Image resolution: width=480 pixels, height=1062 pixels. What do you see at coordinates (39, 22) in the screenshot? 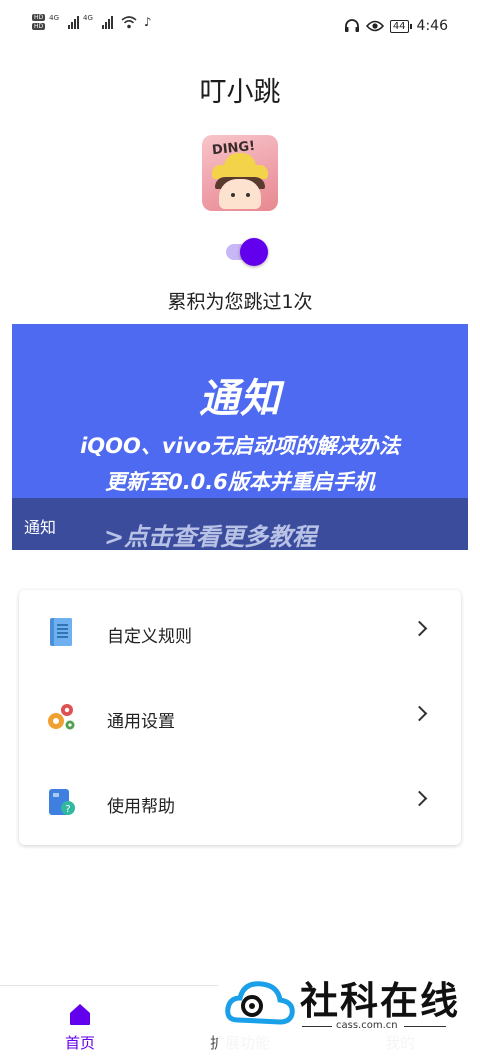
I see `hd-badges: HD HD` at bounding box center [39, 22].